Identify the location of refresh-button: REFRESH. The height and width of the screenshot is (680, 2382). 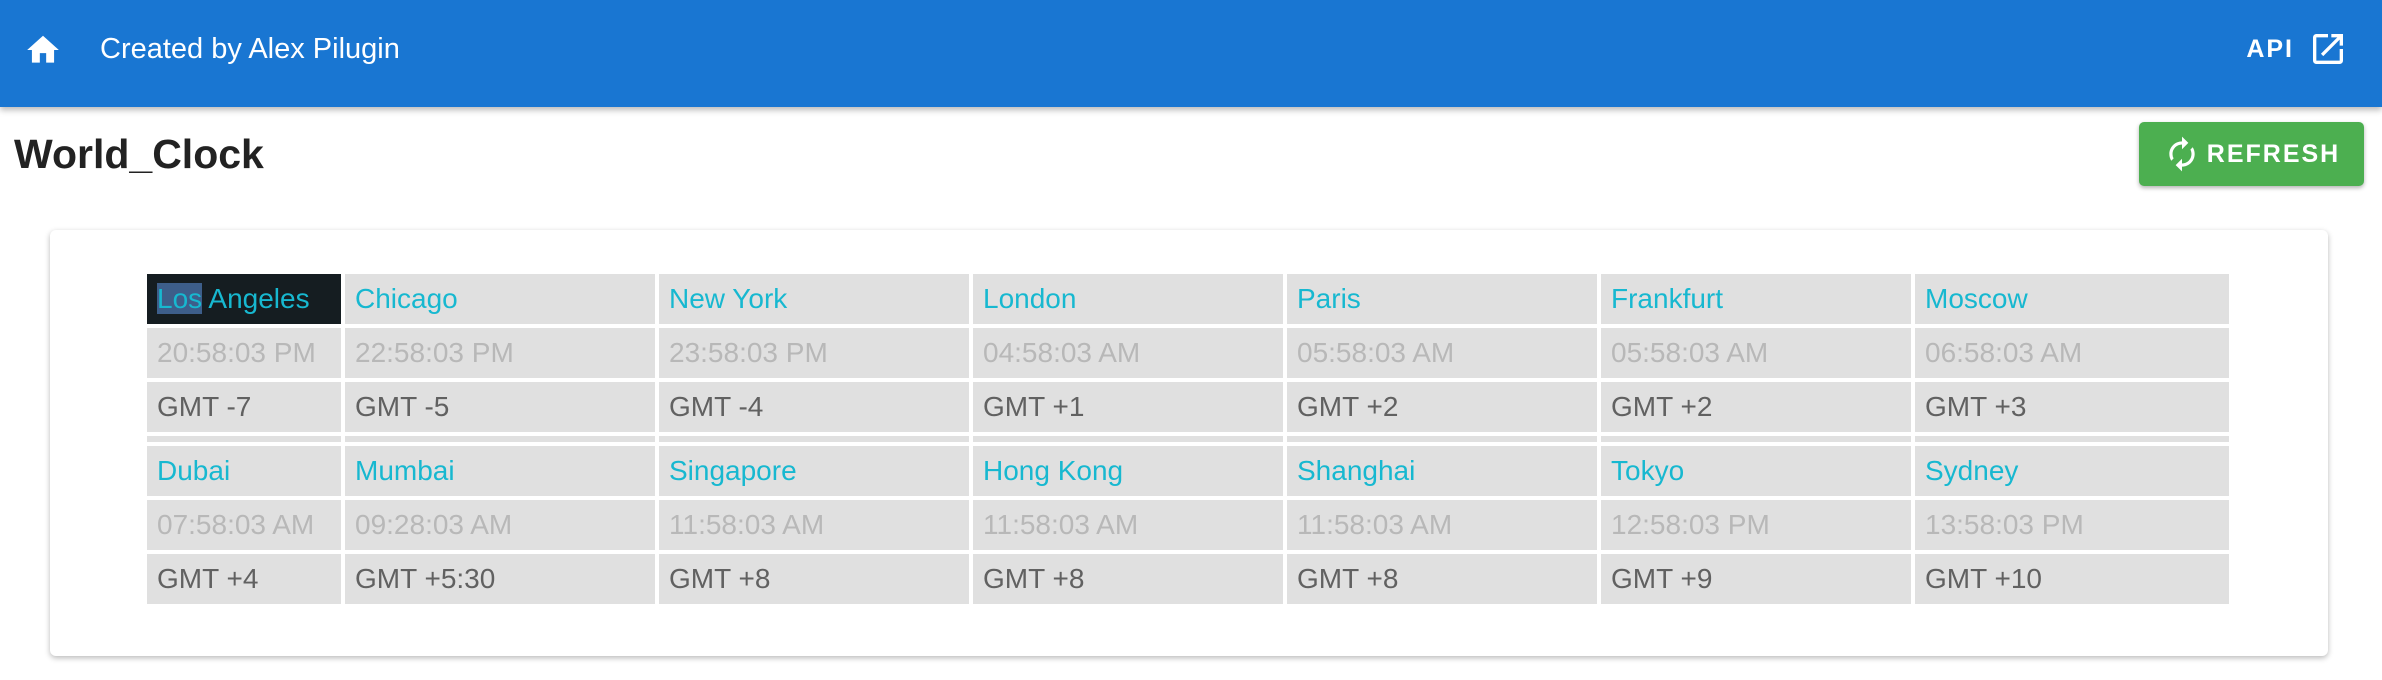
(2251, 154).